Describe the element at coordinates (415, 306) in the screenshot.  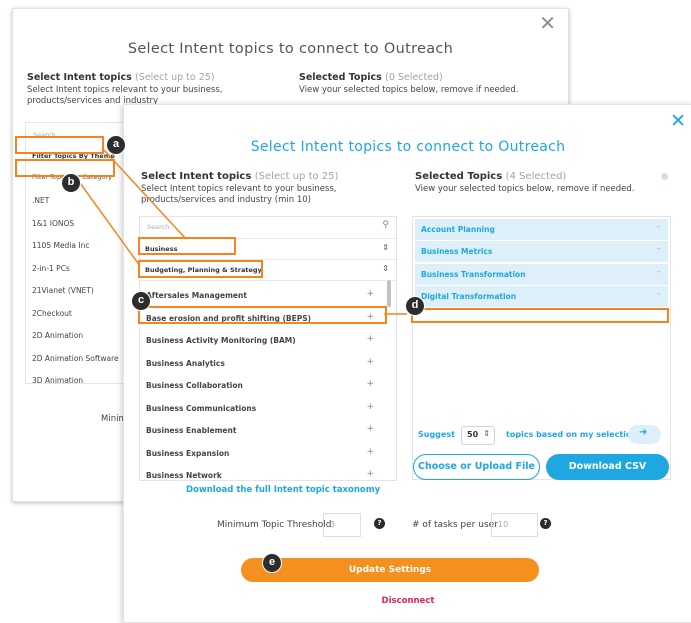
I see `annotation-badge-d: d` at that location.